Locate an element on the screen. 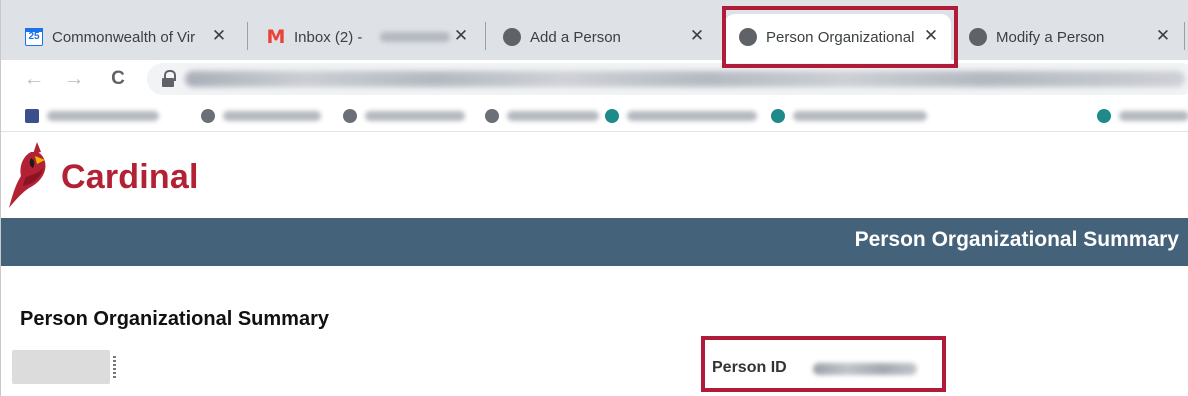  cardinal-bird-icon is located at coordinates (27, 175).